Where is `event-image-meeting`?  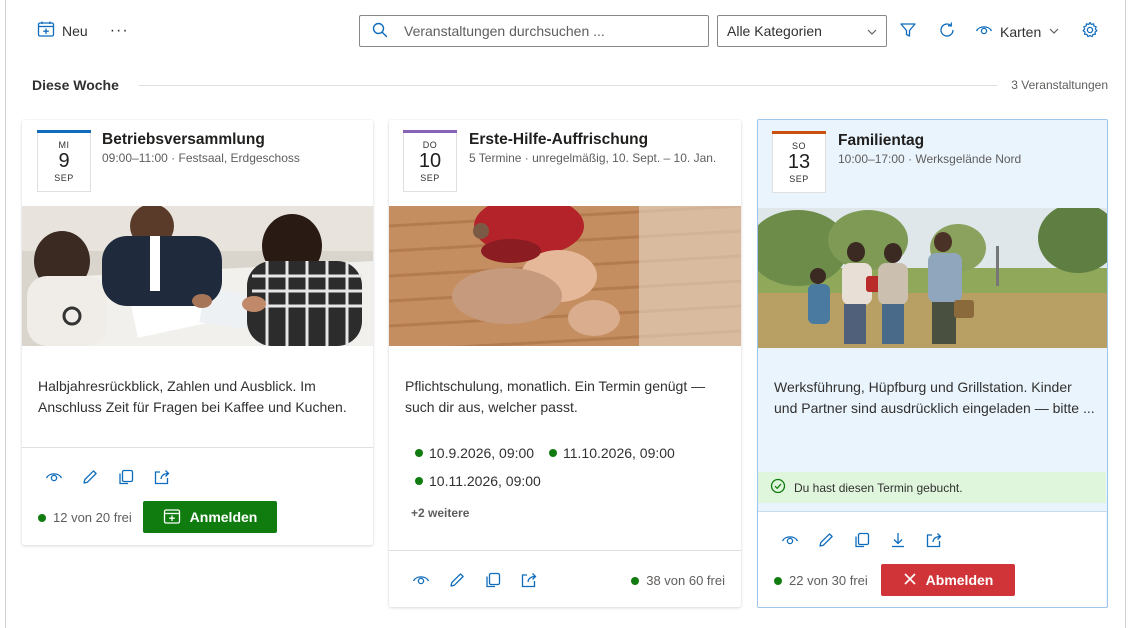 event-image-meeting is located at coordinates (197, 276).